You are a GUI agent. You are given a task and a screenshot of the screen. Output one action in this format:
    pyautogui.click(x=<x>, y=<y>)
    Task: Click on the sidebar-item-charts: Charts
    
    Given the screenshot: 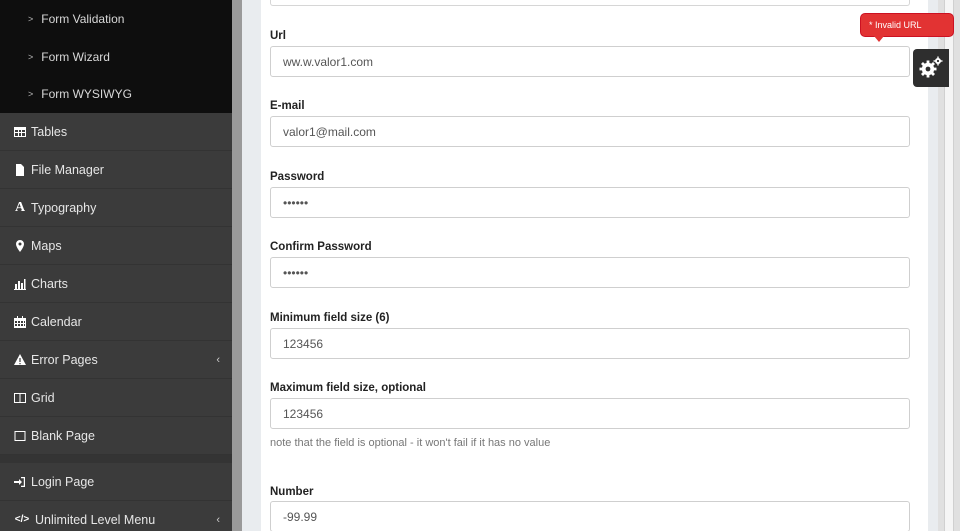 What is the action you would take?
    pyautogui.click(x=116, y=284)
    